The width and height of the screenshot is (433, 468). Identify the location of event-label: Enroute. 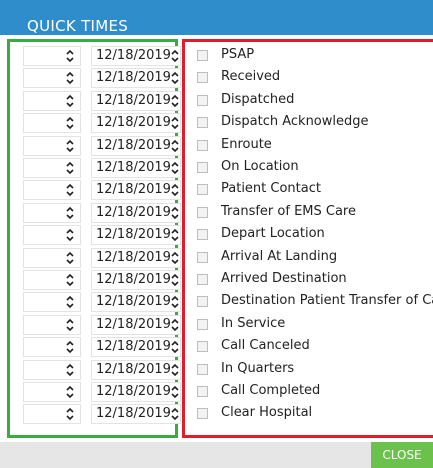
(246, 144).